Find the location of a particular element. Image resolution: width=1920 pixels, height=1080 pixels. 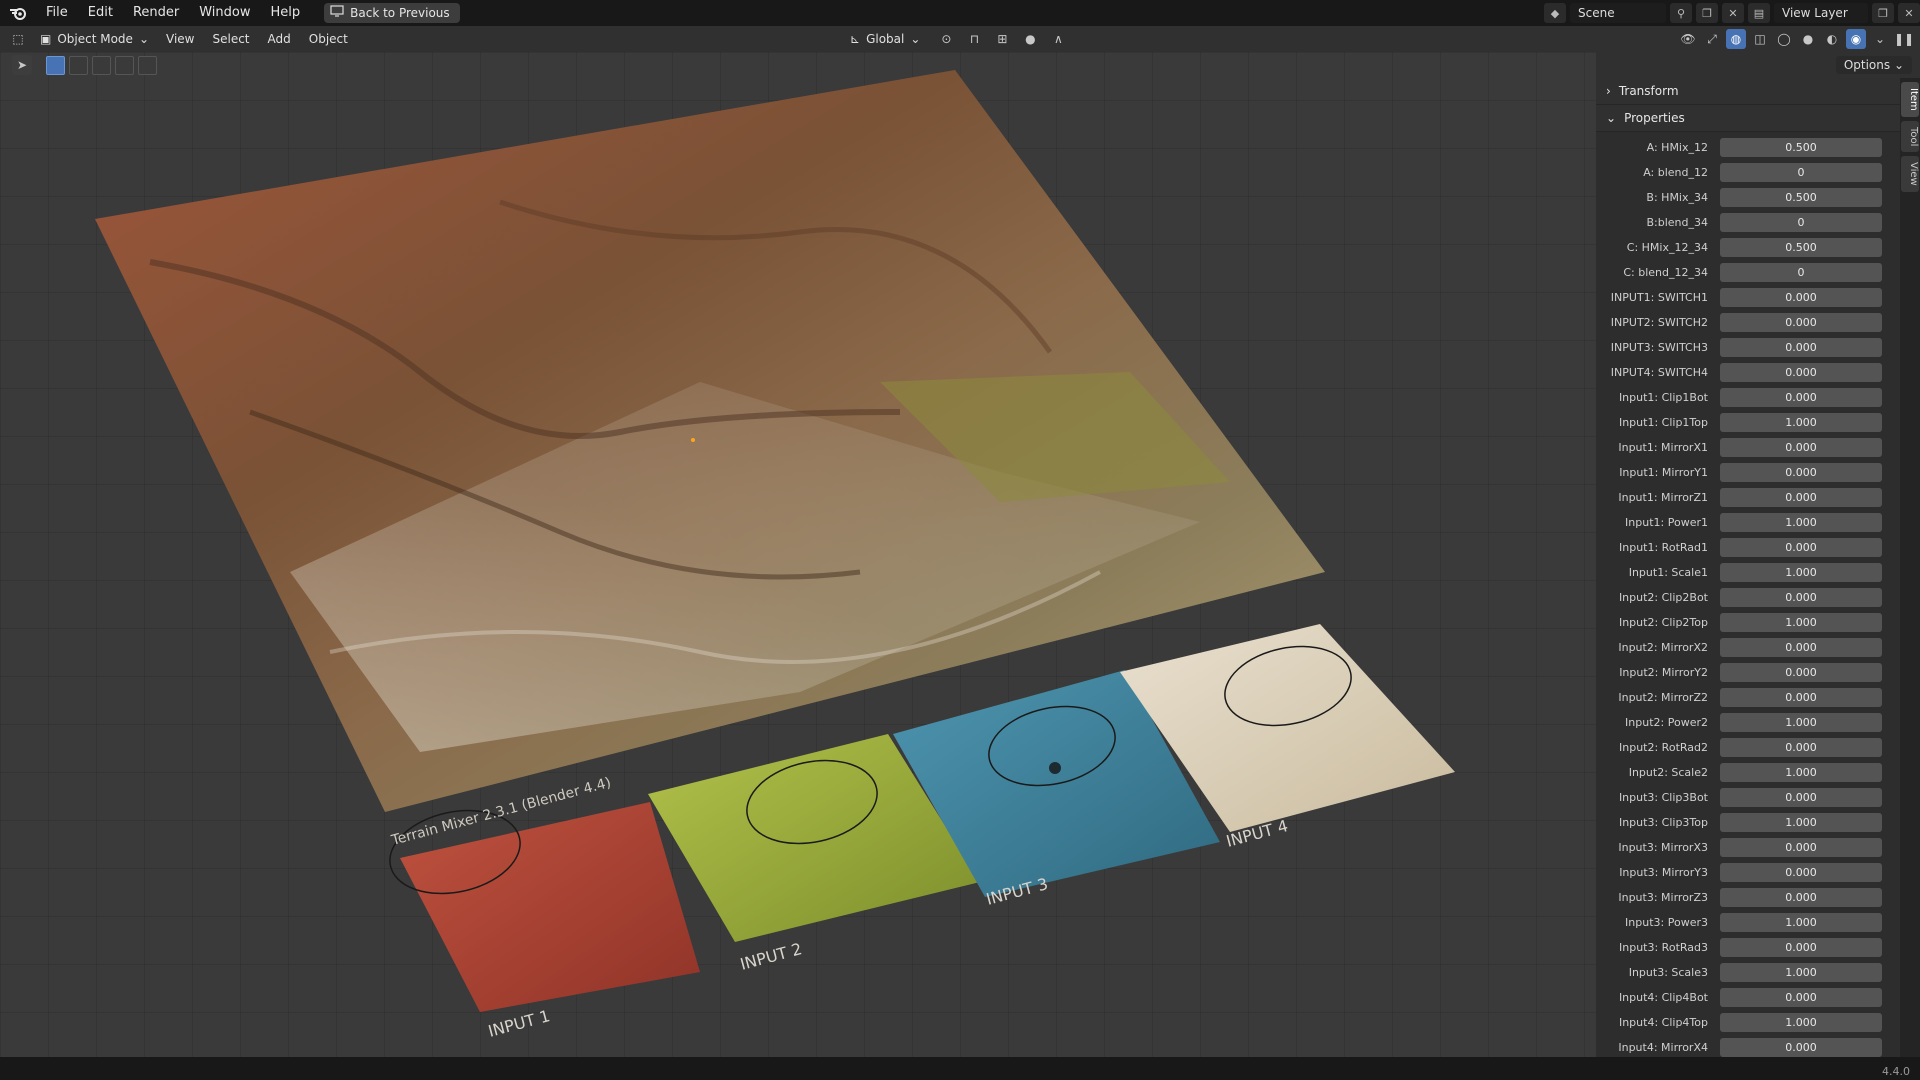

overlay-icon: ◍ is located at coordinates (1736, 39).